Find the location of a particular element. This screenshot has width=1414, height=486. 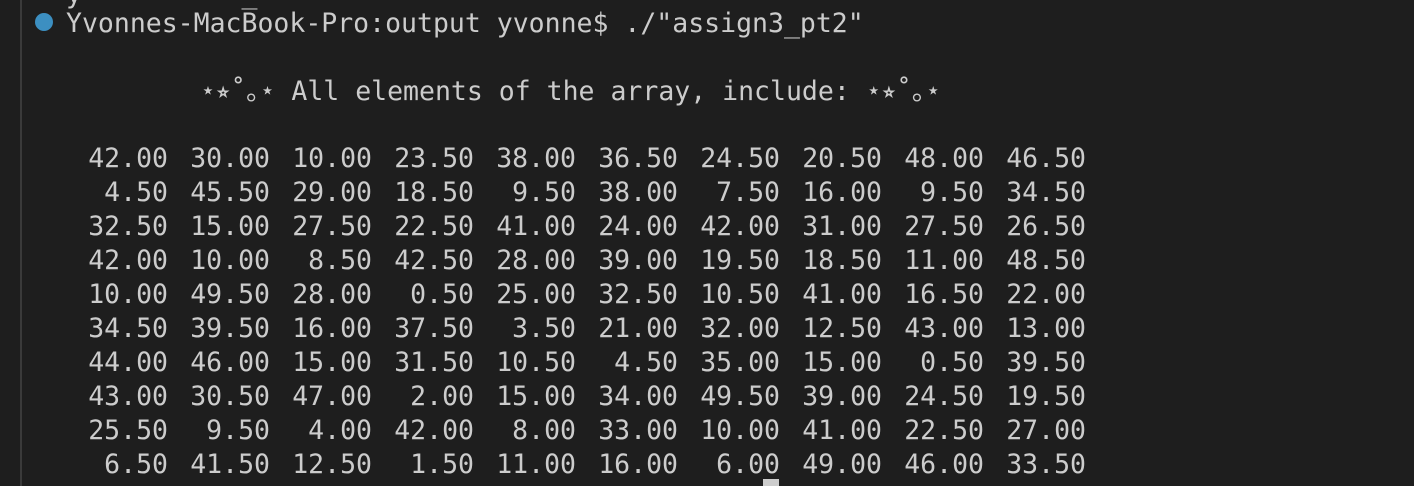

array-cell: 33.50 is located at coordinates (1046, 464).